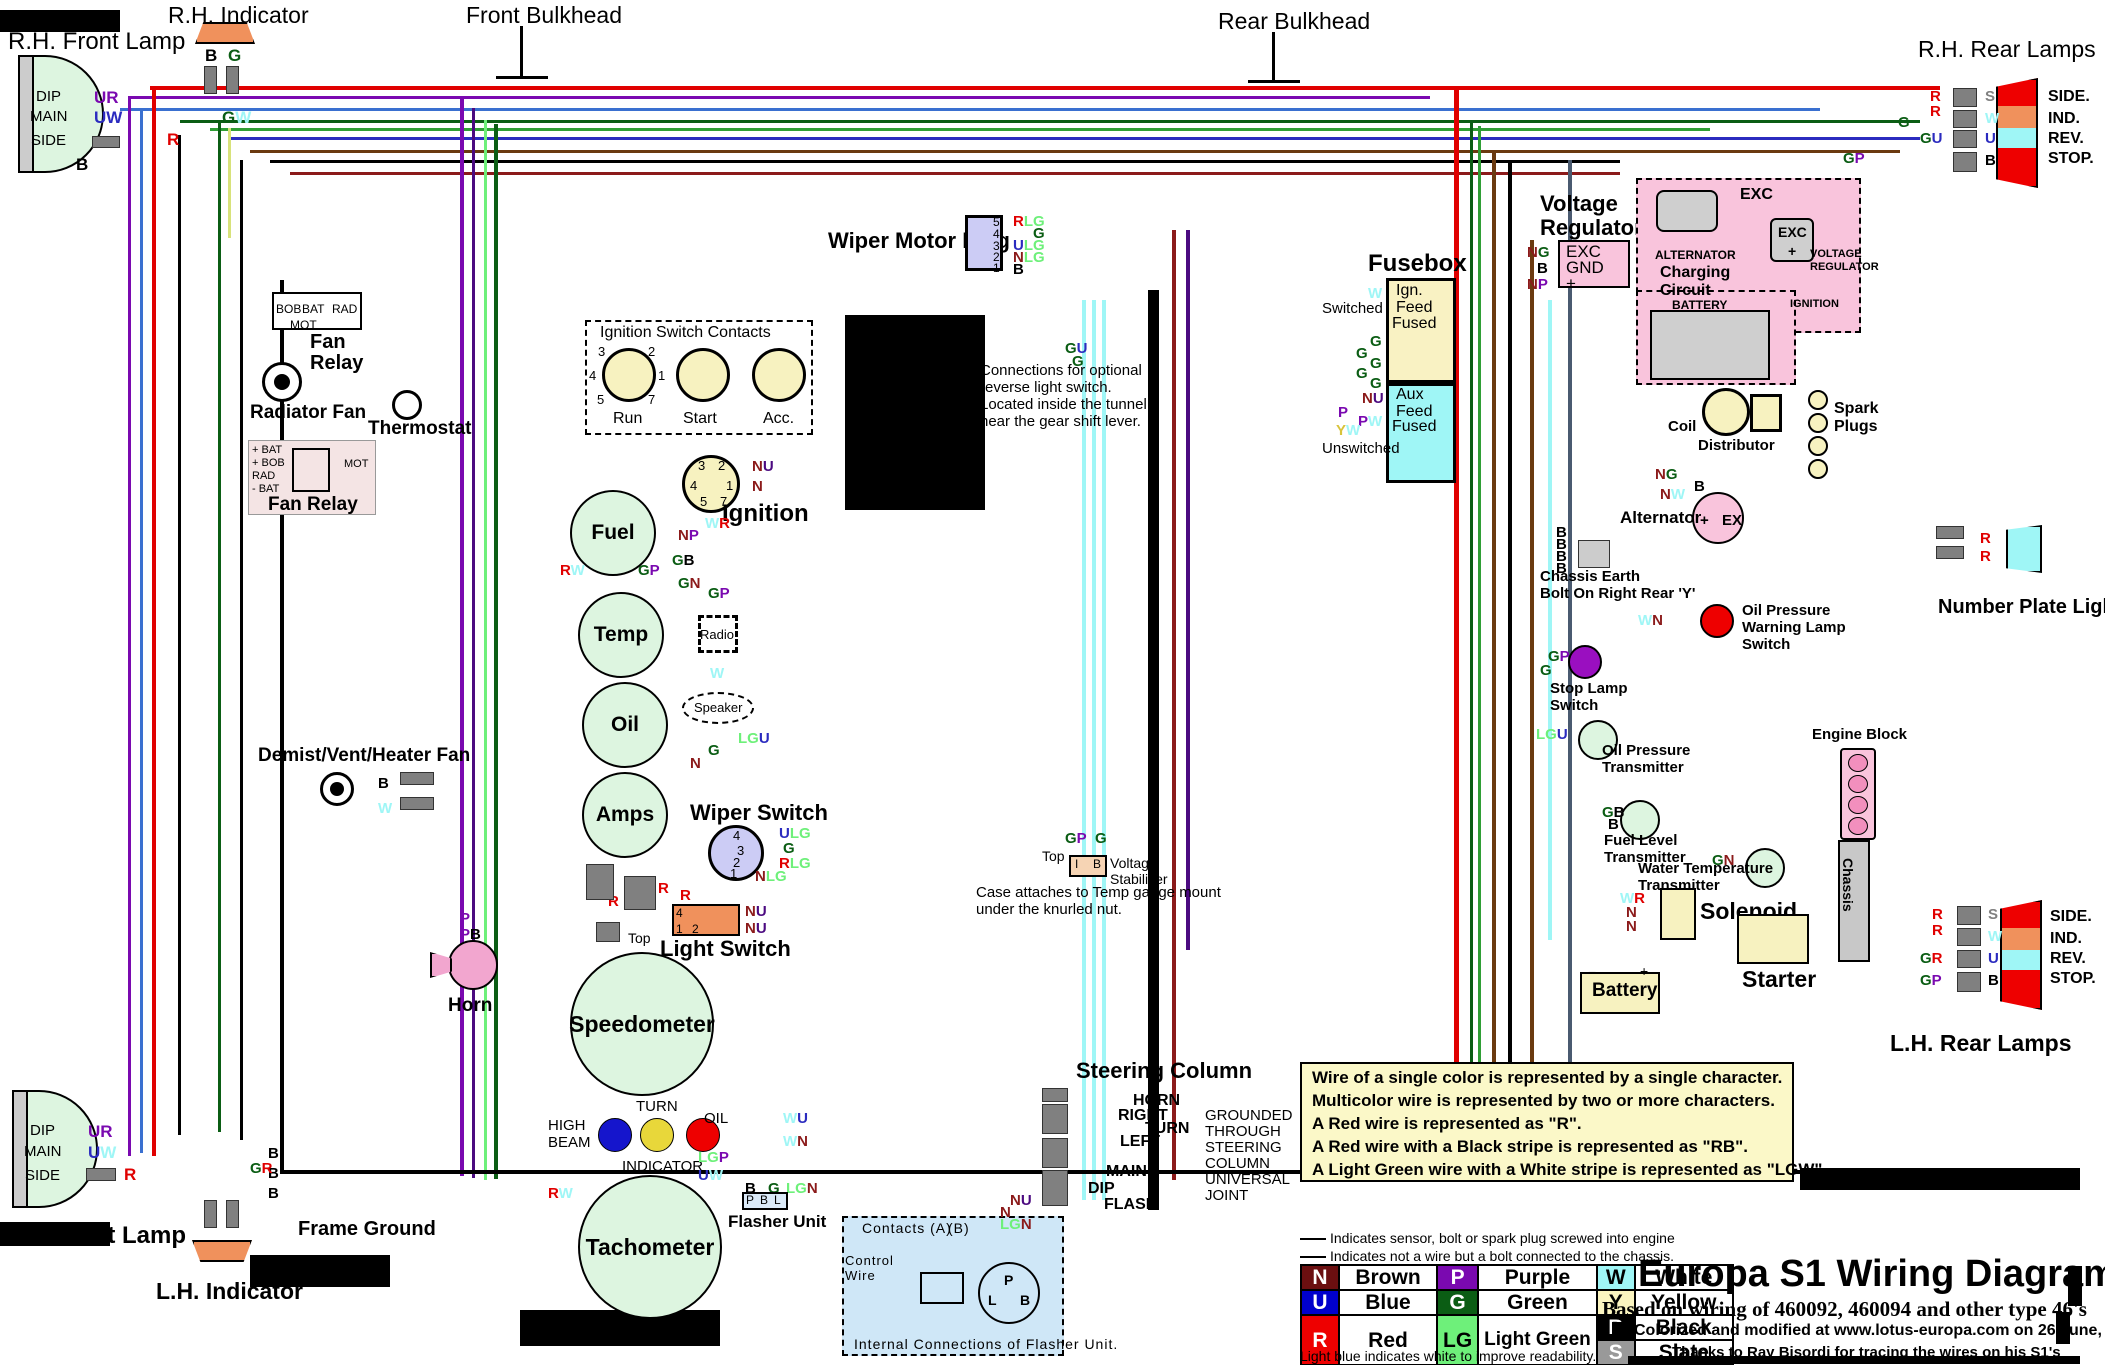  What do you see at coordinates (756, 928) in the screenshot?
I see `light-switch-wire-nu2: NU` at bounding box center [756, 928].